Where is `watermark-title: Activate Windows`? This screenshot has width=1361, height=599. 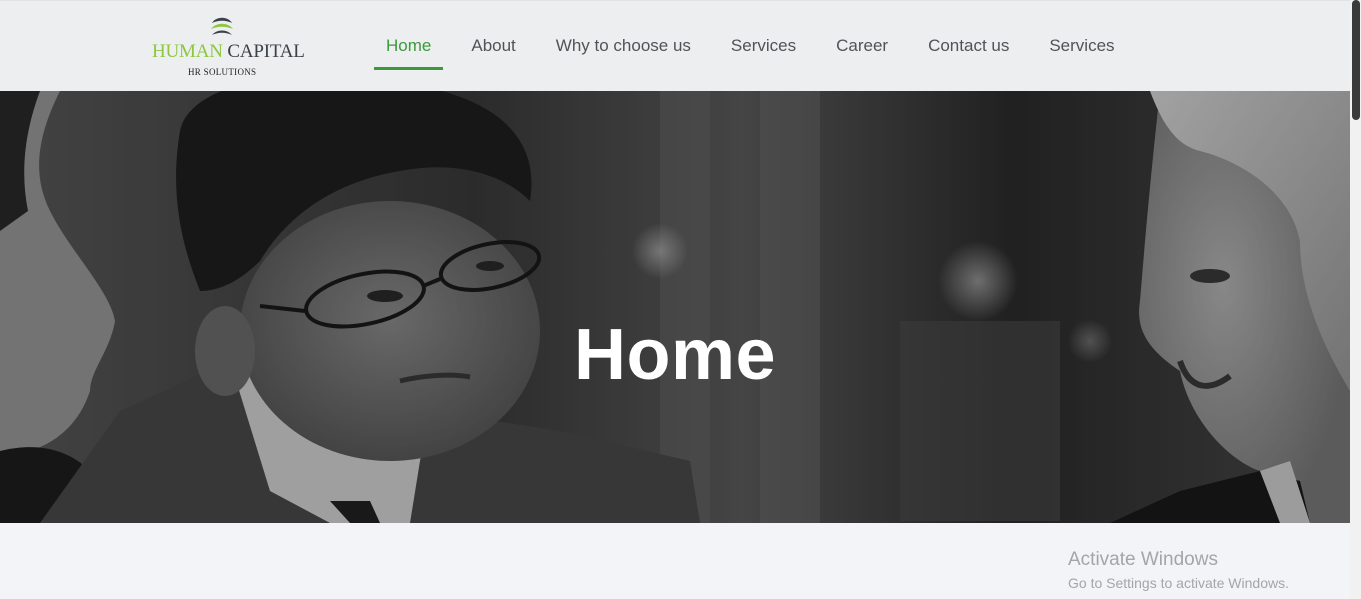 watermark-title: Activate Windows is located at coordinates (1143, 559).